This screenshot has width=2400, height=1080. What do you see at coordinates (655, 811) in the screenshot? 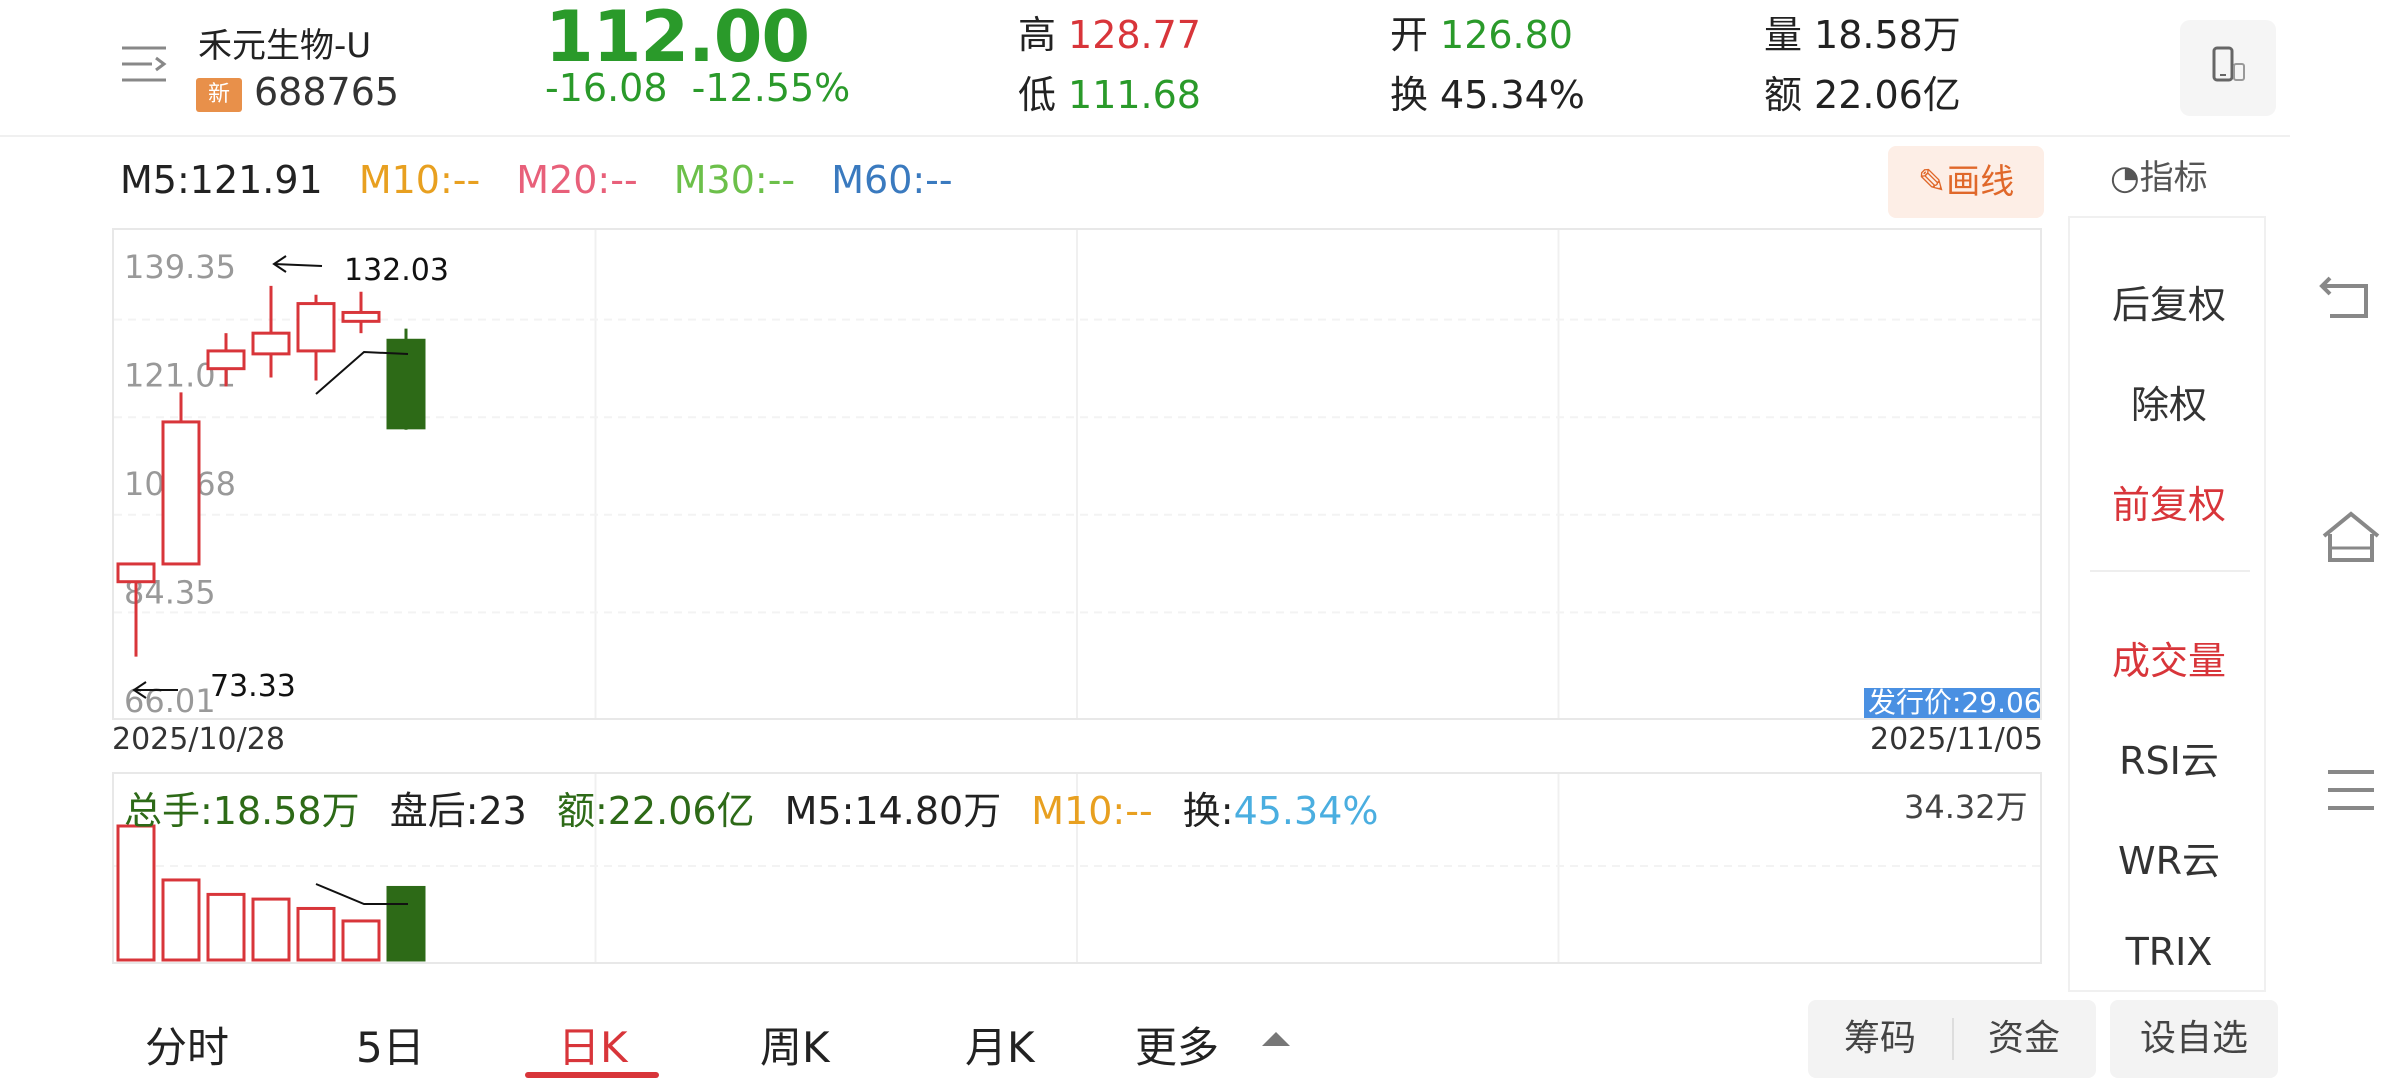
I see `vol-amount: 额:22.06亿` at bounding box center [655, 811].